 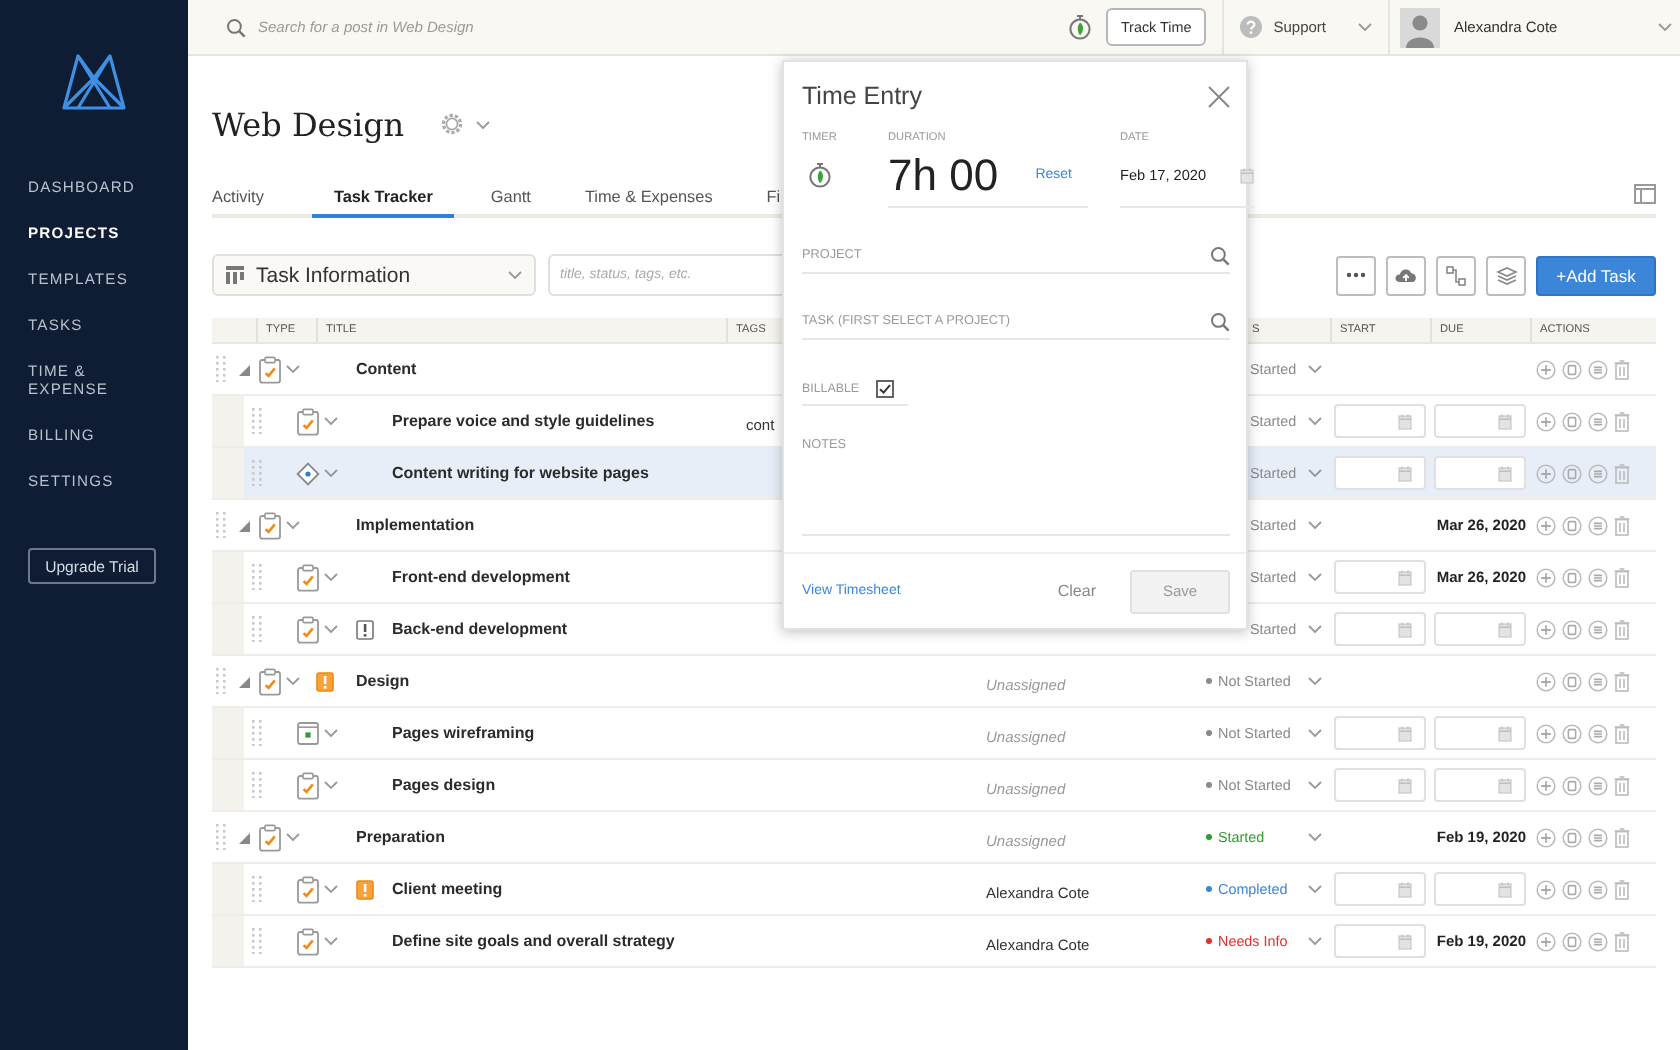 What do you see at coordinates (308, 733) in the screenshot?
I see `square-icon` at bounding box center [308, 733].